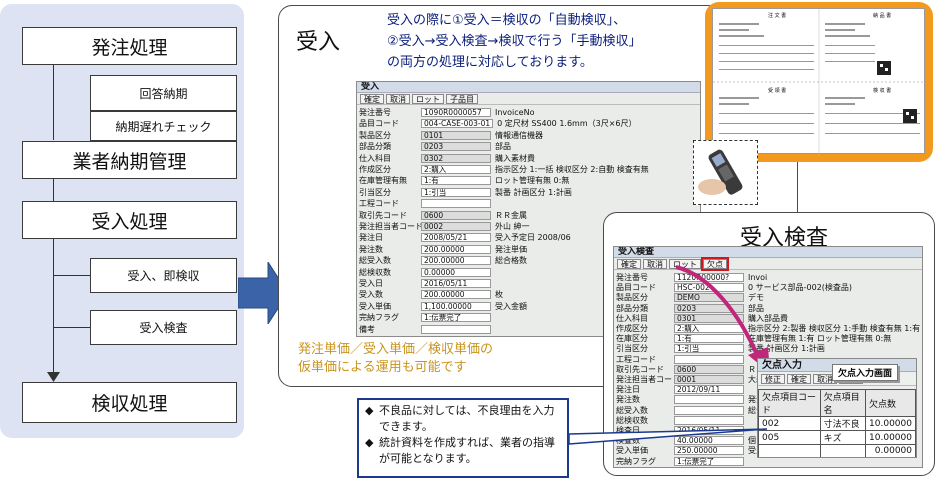  I want to click on form-row: 総検収数, so click(682, 420).